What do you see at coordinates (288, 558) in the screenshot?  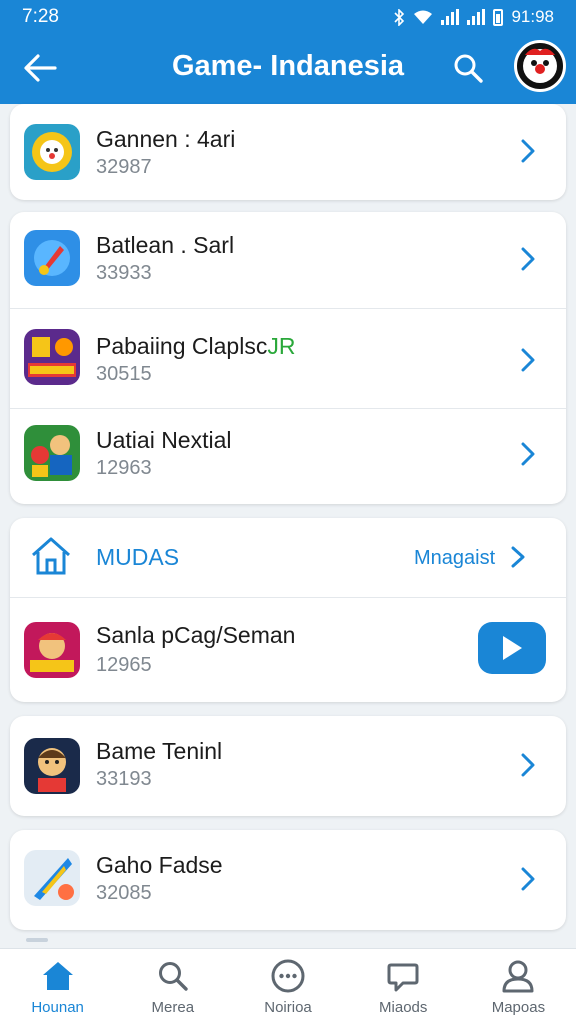 I see `section-header: MUDAS Mnagaist` at bounding box center [288, 558].